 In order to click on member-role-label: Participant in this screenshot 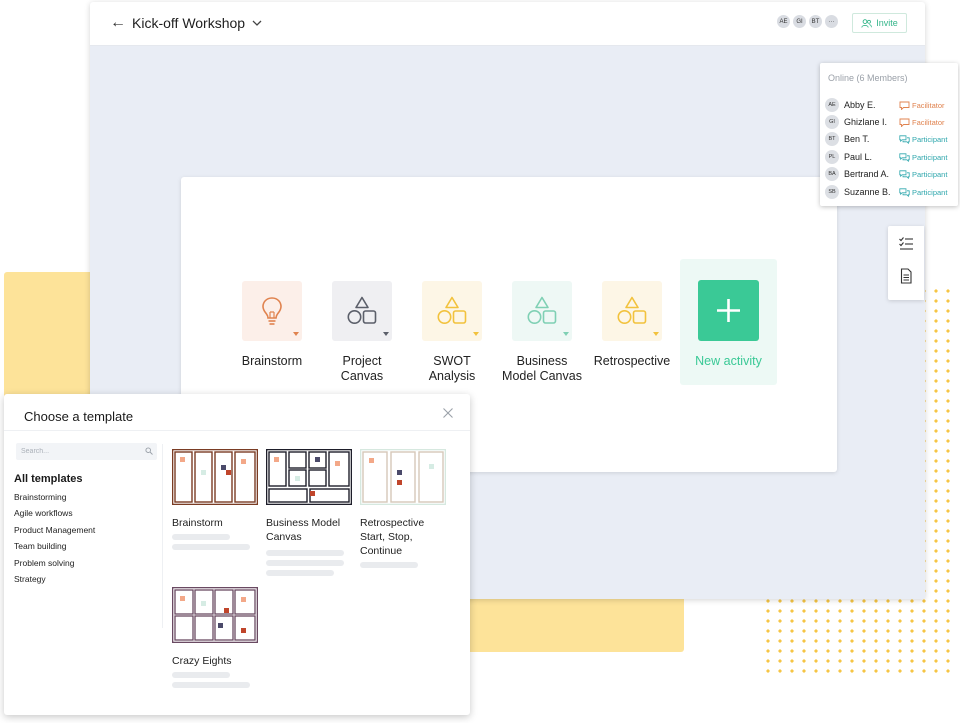, I will do `click(930, 192)`.